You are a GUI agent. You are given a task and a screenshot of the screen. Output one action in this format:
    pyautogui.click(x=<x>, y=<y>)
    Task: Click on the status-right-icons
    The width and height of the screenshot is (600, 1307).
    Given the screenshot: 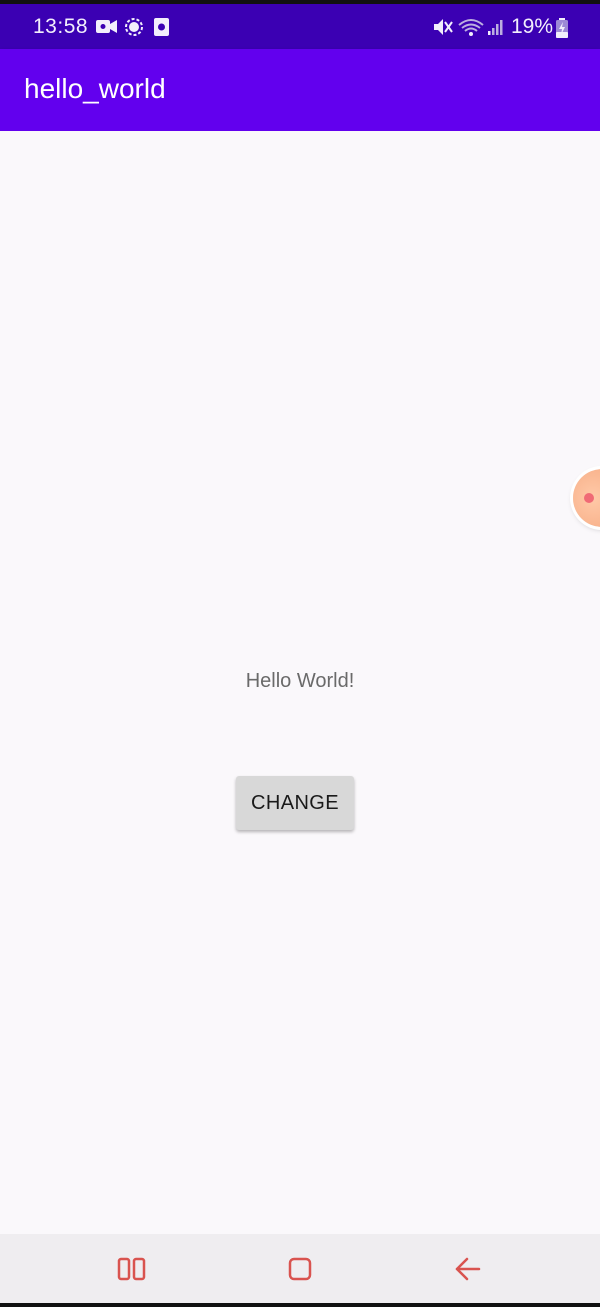 What is the action you would take?
    pyautogui.click(x=468, y=27)
    